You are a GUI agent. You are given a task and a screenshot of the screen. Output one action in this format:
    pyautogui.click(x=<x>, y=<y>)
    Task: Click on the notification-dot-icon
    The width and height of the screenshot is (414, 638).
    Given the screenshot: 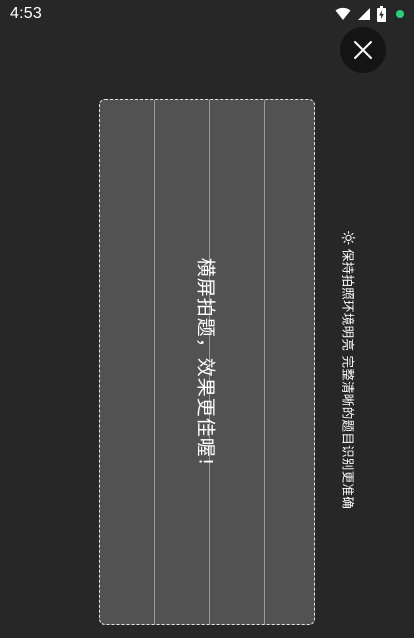 What is the action you would take?
    pyautogui.click(x=400, y=14)
    